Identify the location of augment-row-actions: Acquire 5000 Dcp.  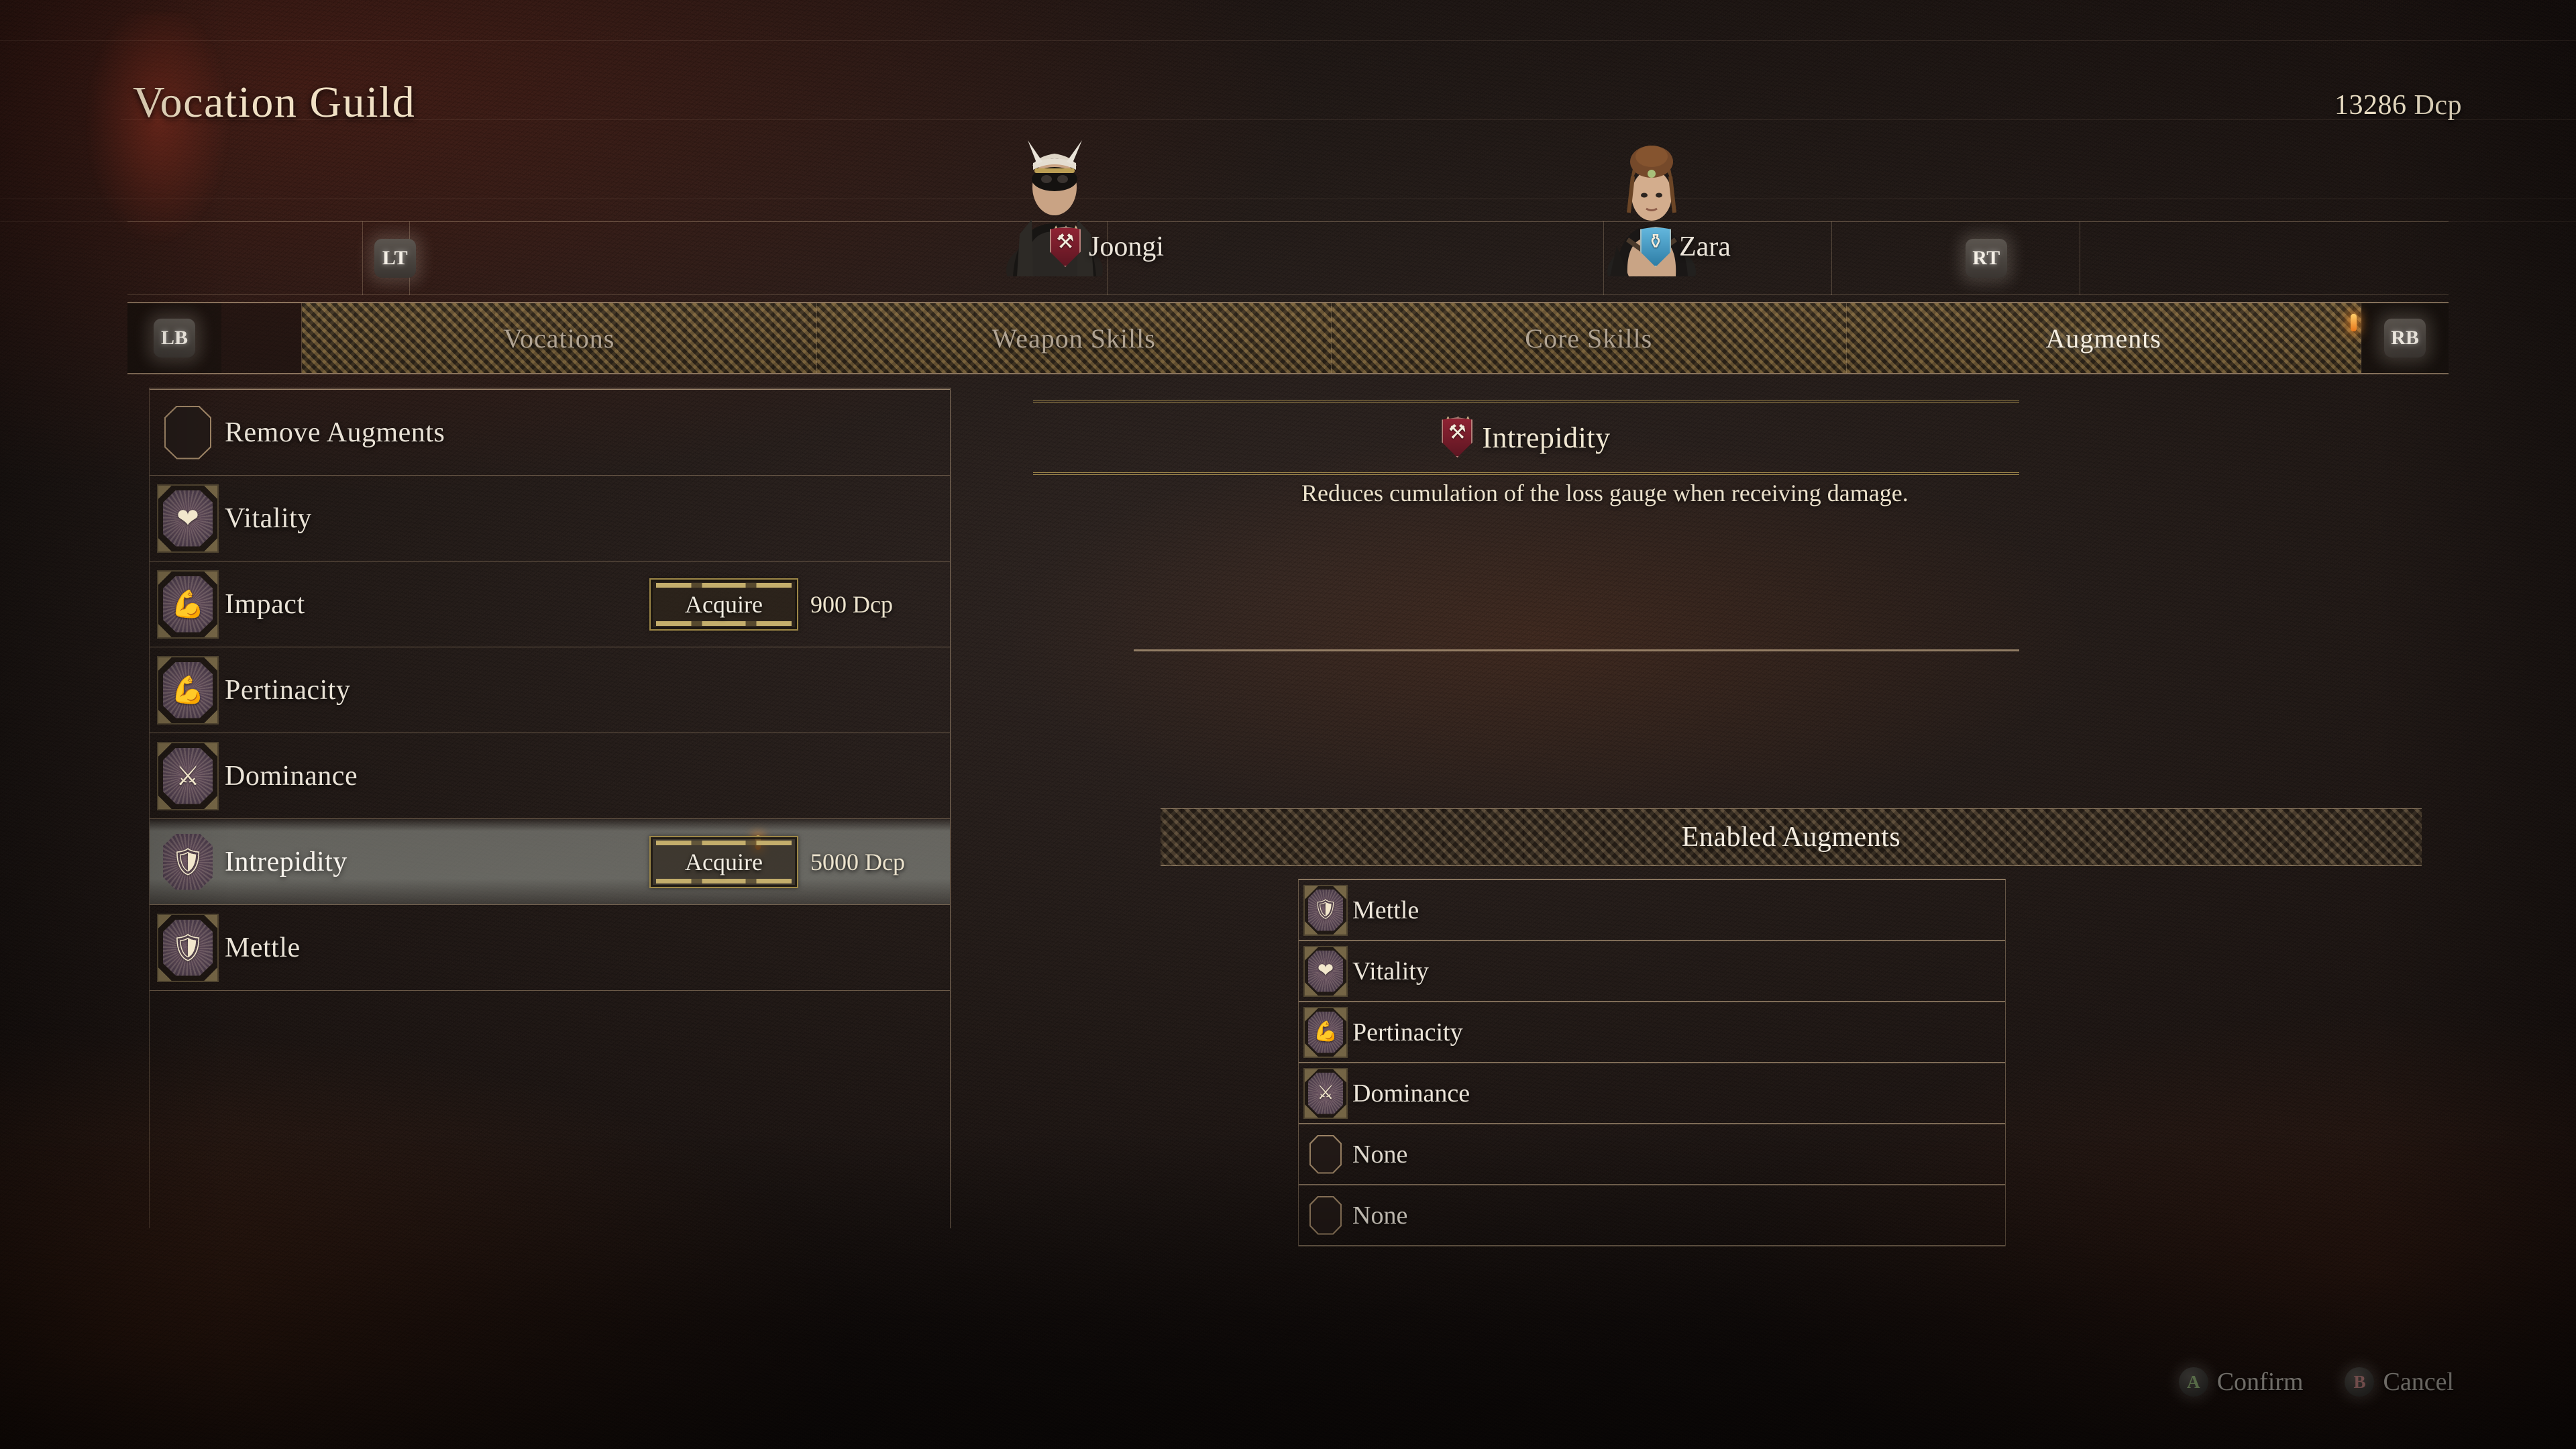
(793, 861).